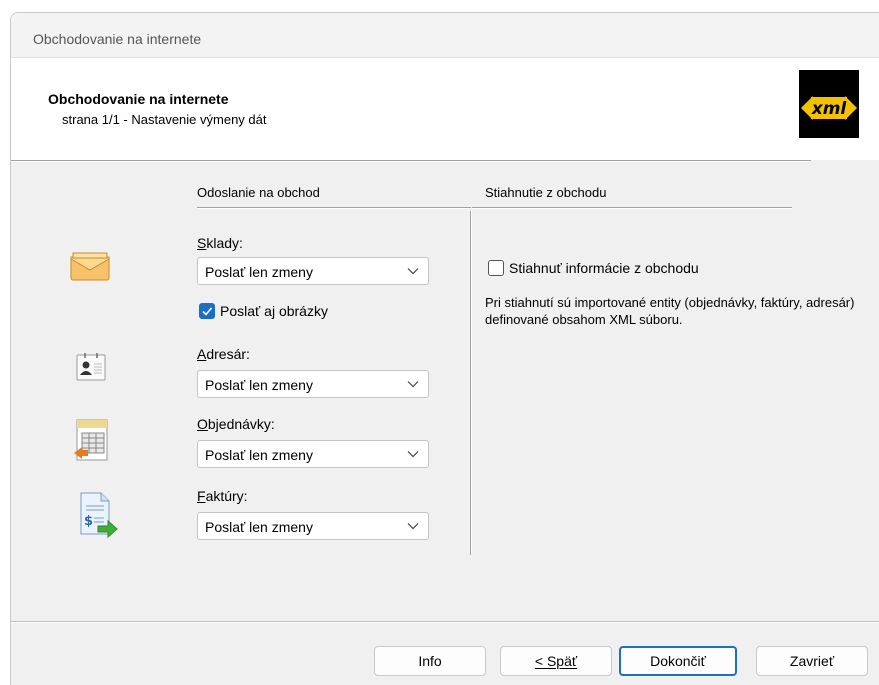 This screenshot has height=685, width=879. I want to click on page-subtitle: strana 1/1 - Nastavenie výmeny dát, so click(164, 119).